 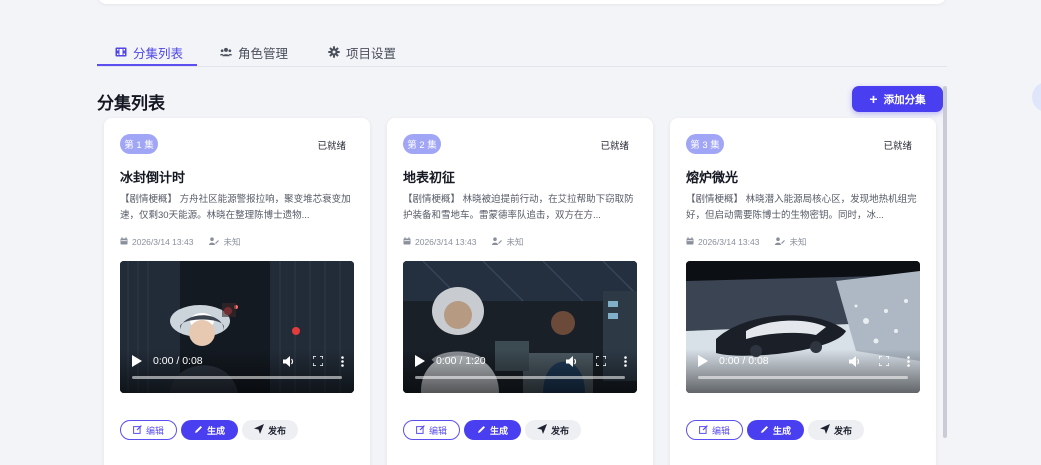 I want to click on add-episode-label: 添加分集, so click(x=904, y=99).